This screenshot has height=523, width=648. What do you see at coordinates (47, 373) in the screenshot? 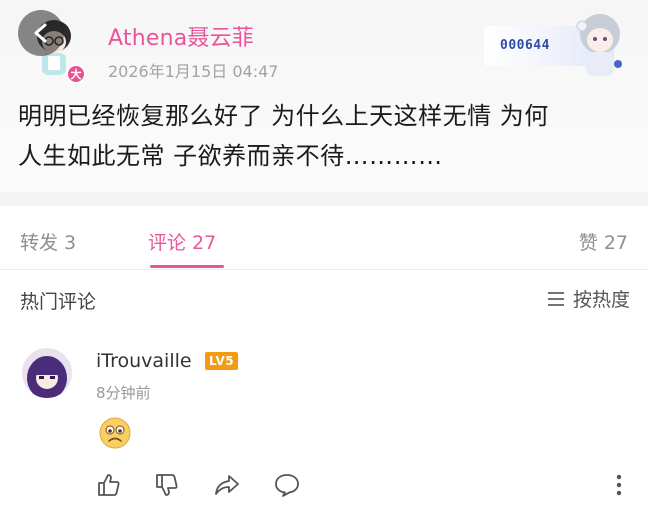
I see `commenter-avatar` at bounding box center [47, 373].